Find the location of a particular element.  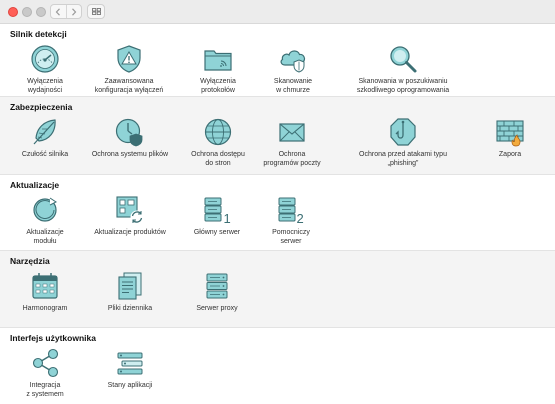

pref-firewall: Zapora is located at coordinates (505, 138).